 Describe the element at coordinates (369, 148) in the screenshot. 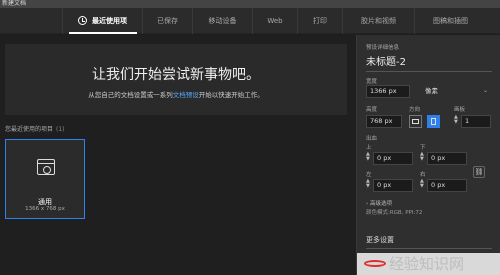

I see `bleed-top-label: 上` at that location.